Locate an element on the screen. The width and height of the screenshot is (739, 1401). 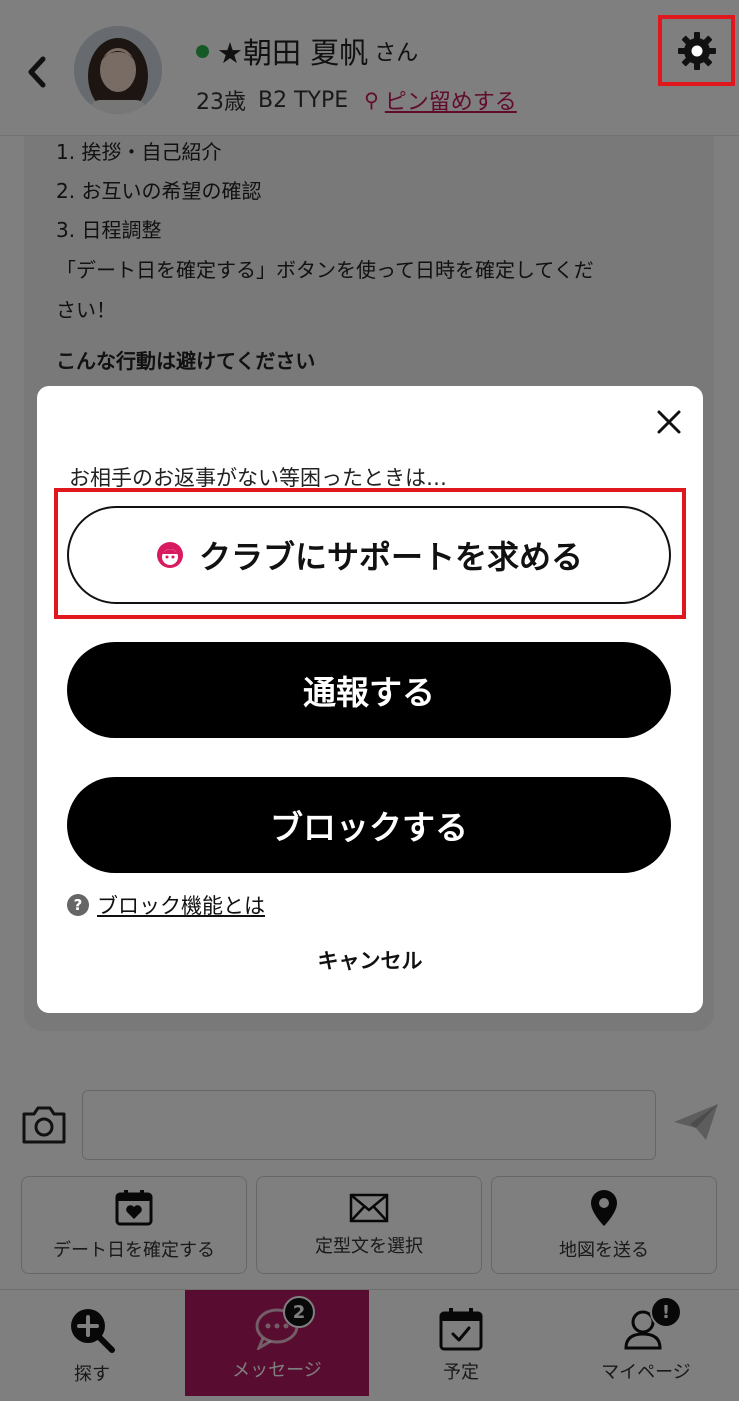
gear-icon is located at coordinates (696, 50).